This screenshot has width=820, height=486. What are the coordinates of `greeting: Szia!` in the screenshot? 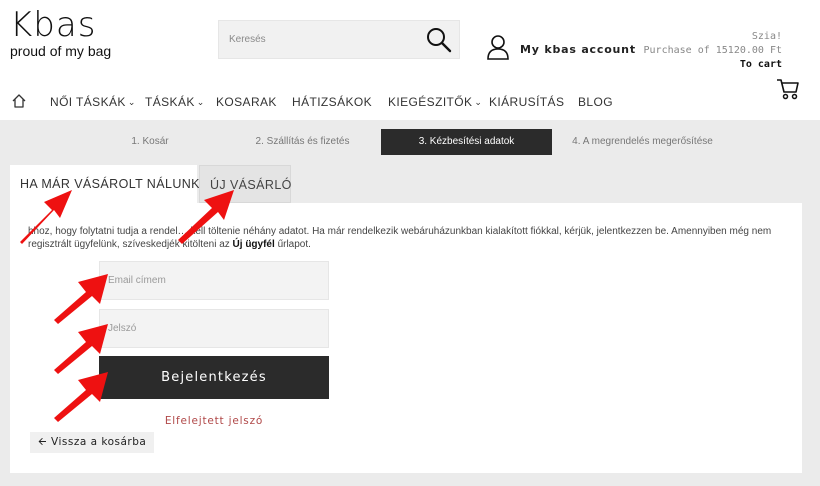 It's located at (766, 36).